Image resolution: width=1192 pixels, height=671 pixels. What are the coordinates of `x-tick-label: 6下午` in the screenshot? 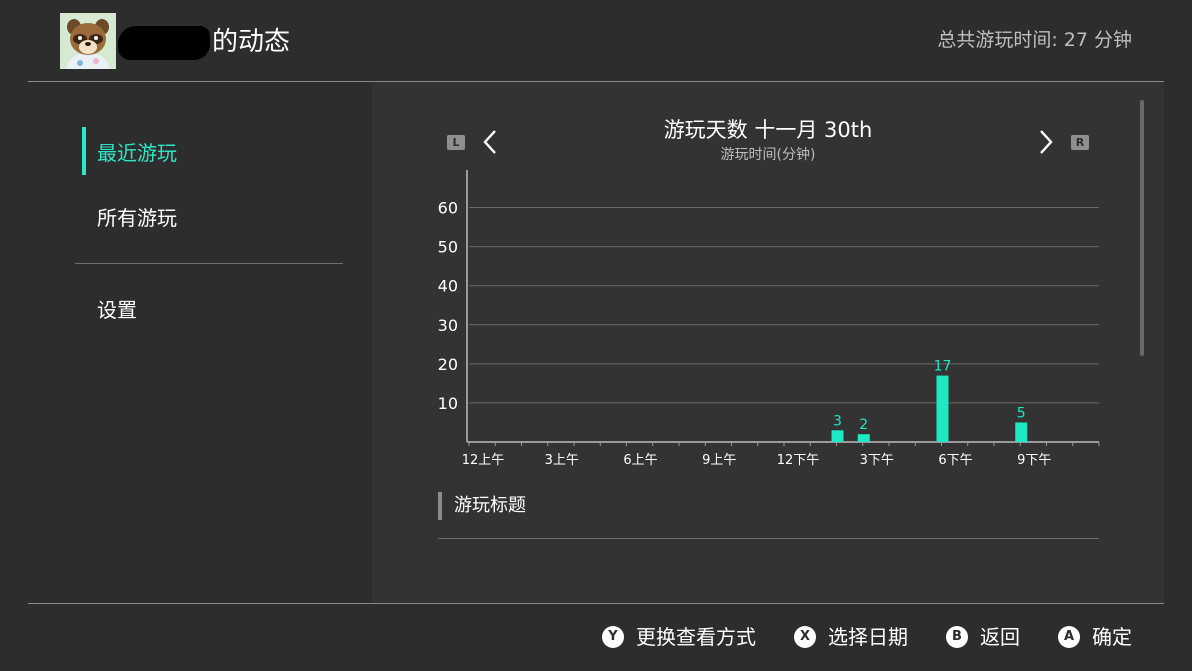 It's located at (955, 460).